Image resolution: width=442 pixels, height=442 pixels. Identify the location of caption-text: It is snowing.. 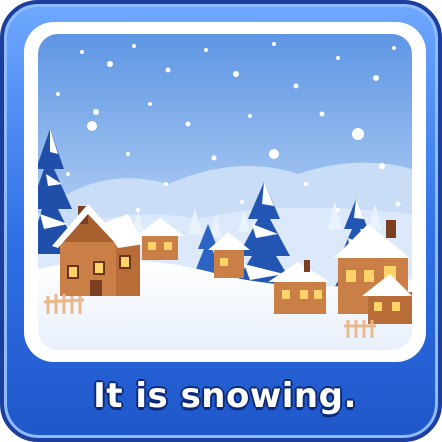
(224, 396).